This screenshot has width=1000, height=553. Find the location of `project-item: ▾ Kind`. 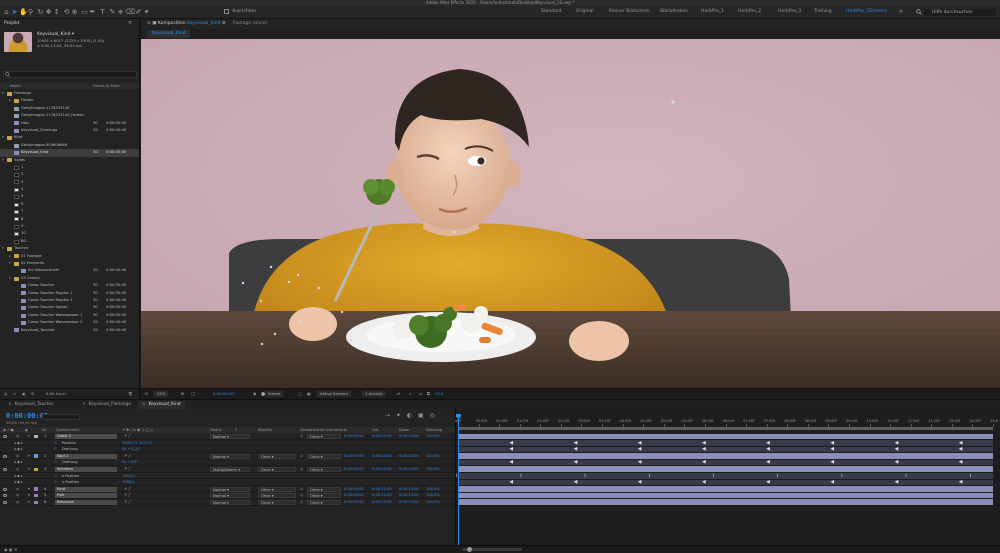

project-item: ▾ Kind is located at coordinates (69, 137).